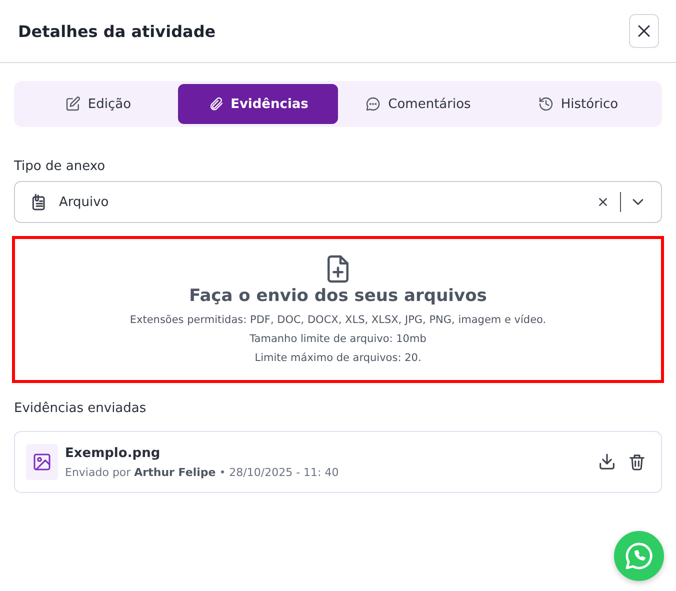 Image resolution: width=676 pixels, height=591 pixels. I want to click on close-button, so click(644, 31).